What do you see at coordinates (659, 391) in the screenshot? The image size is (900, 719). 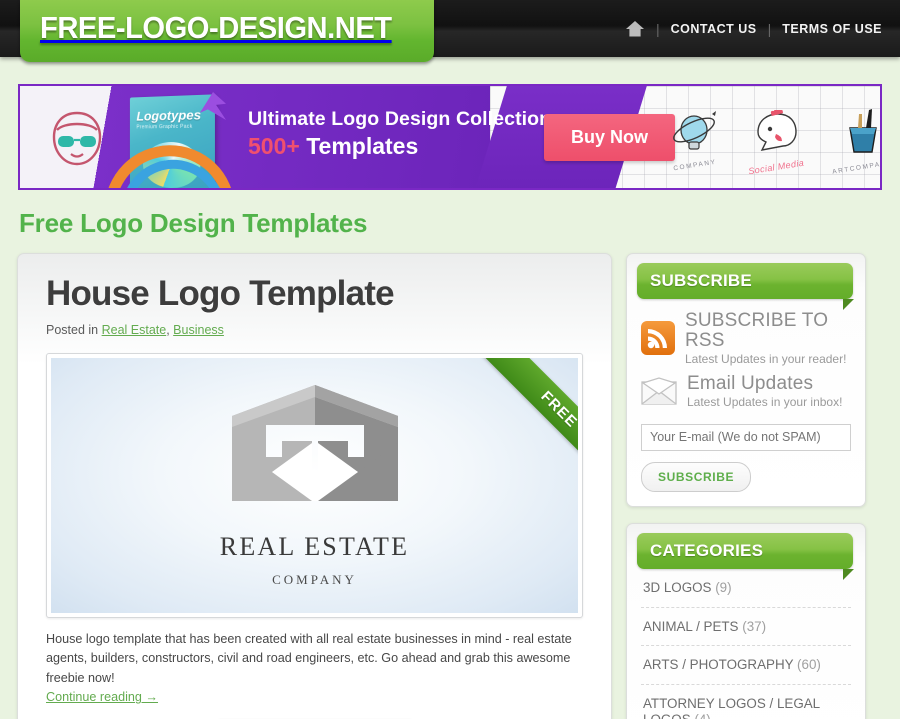 I see `envelope-icon` at bounding box center [659, 391].